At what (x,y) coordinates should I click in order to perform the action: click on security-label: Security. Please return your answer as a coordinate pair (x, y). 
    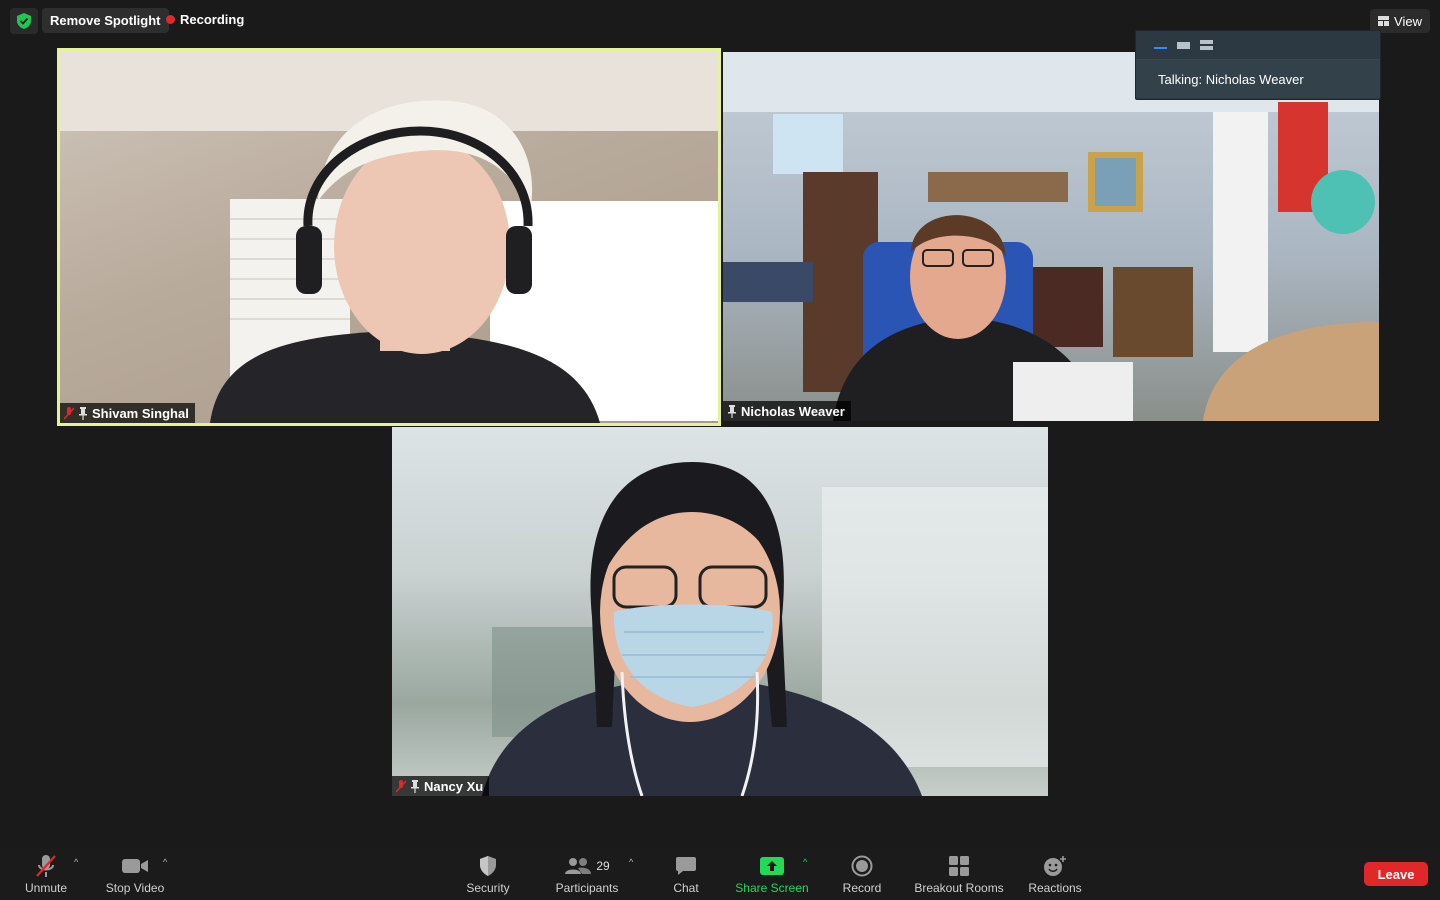
    Looking at the image, I should click on (488, 888).